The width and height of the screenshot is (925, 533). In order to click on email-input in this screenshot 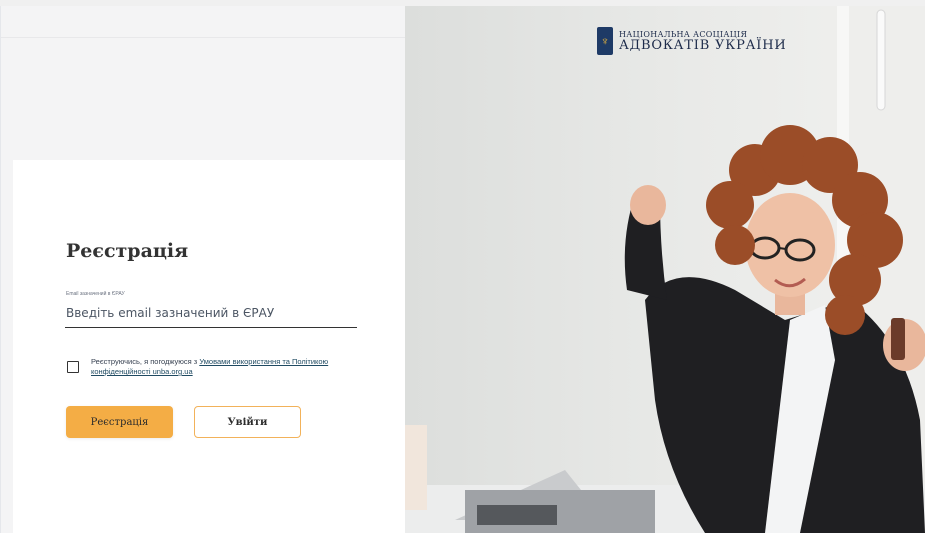, I will do `click(211, 313)`.